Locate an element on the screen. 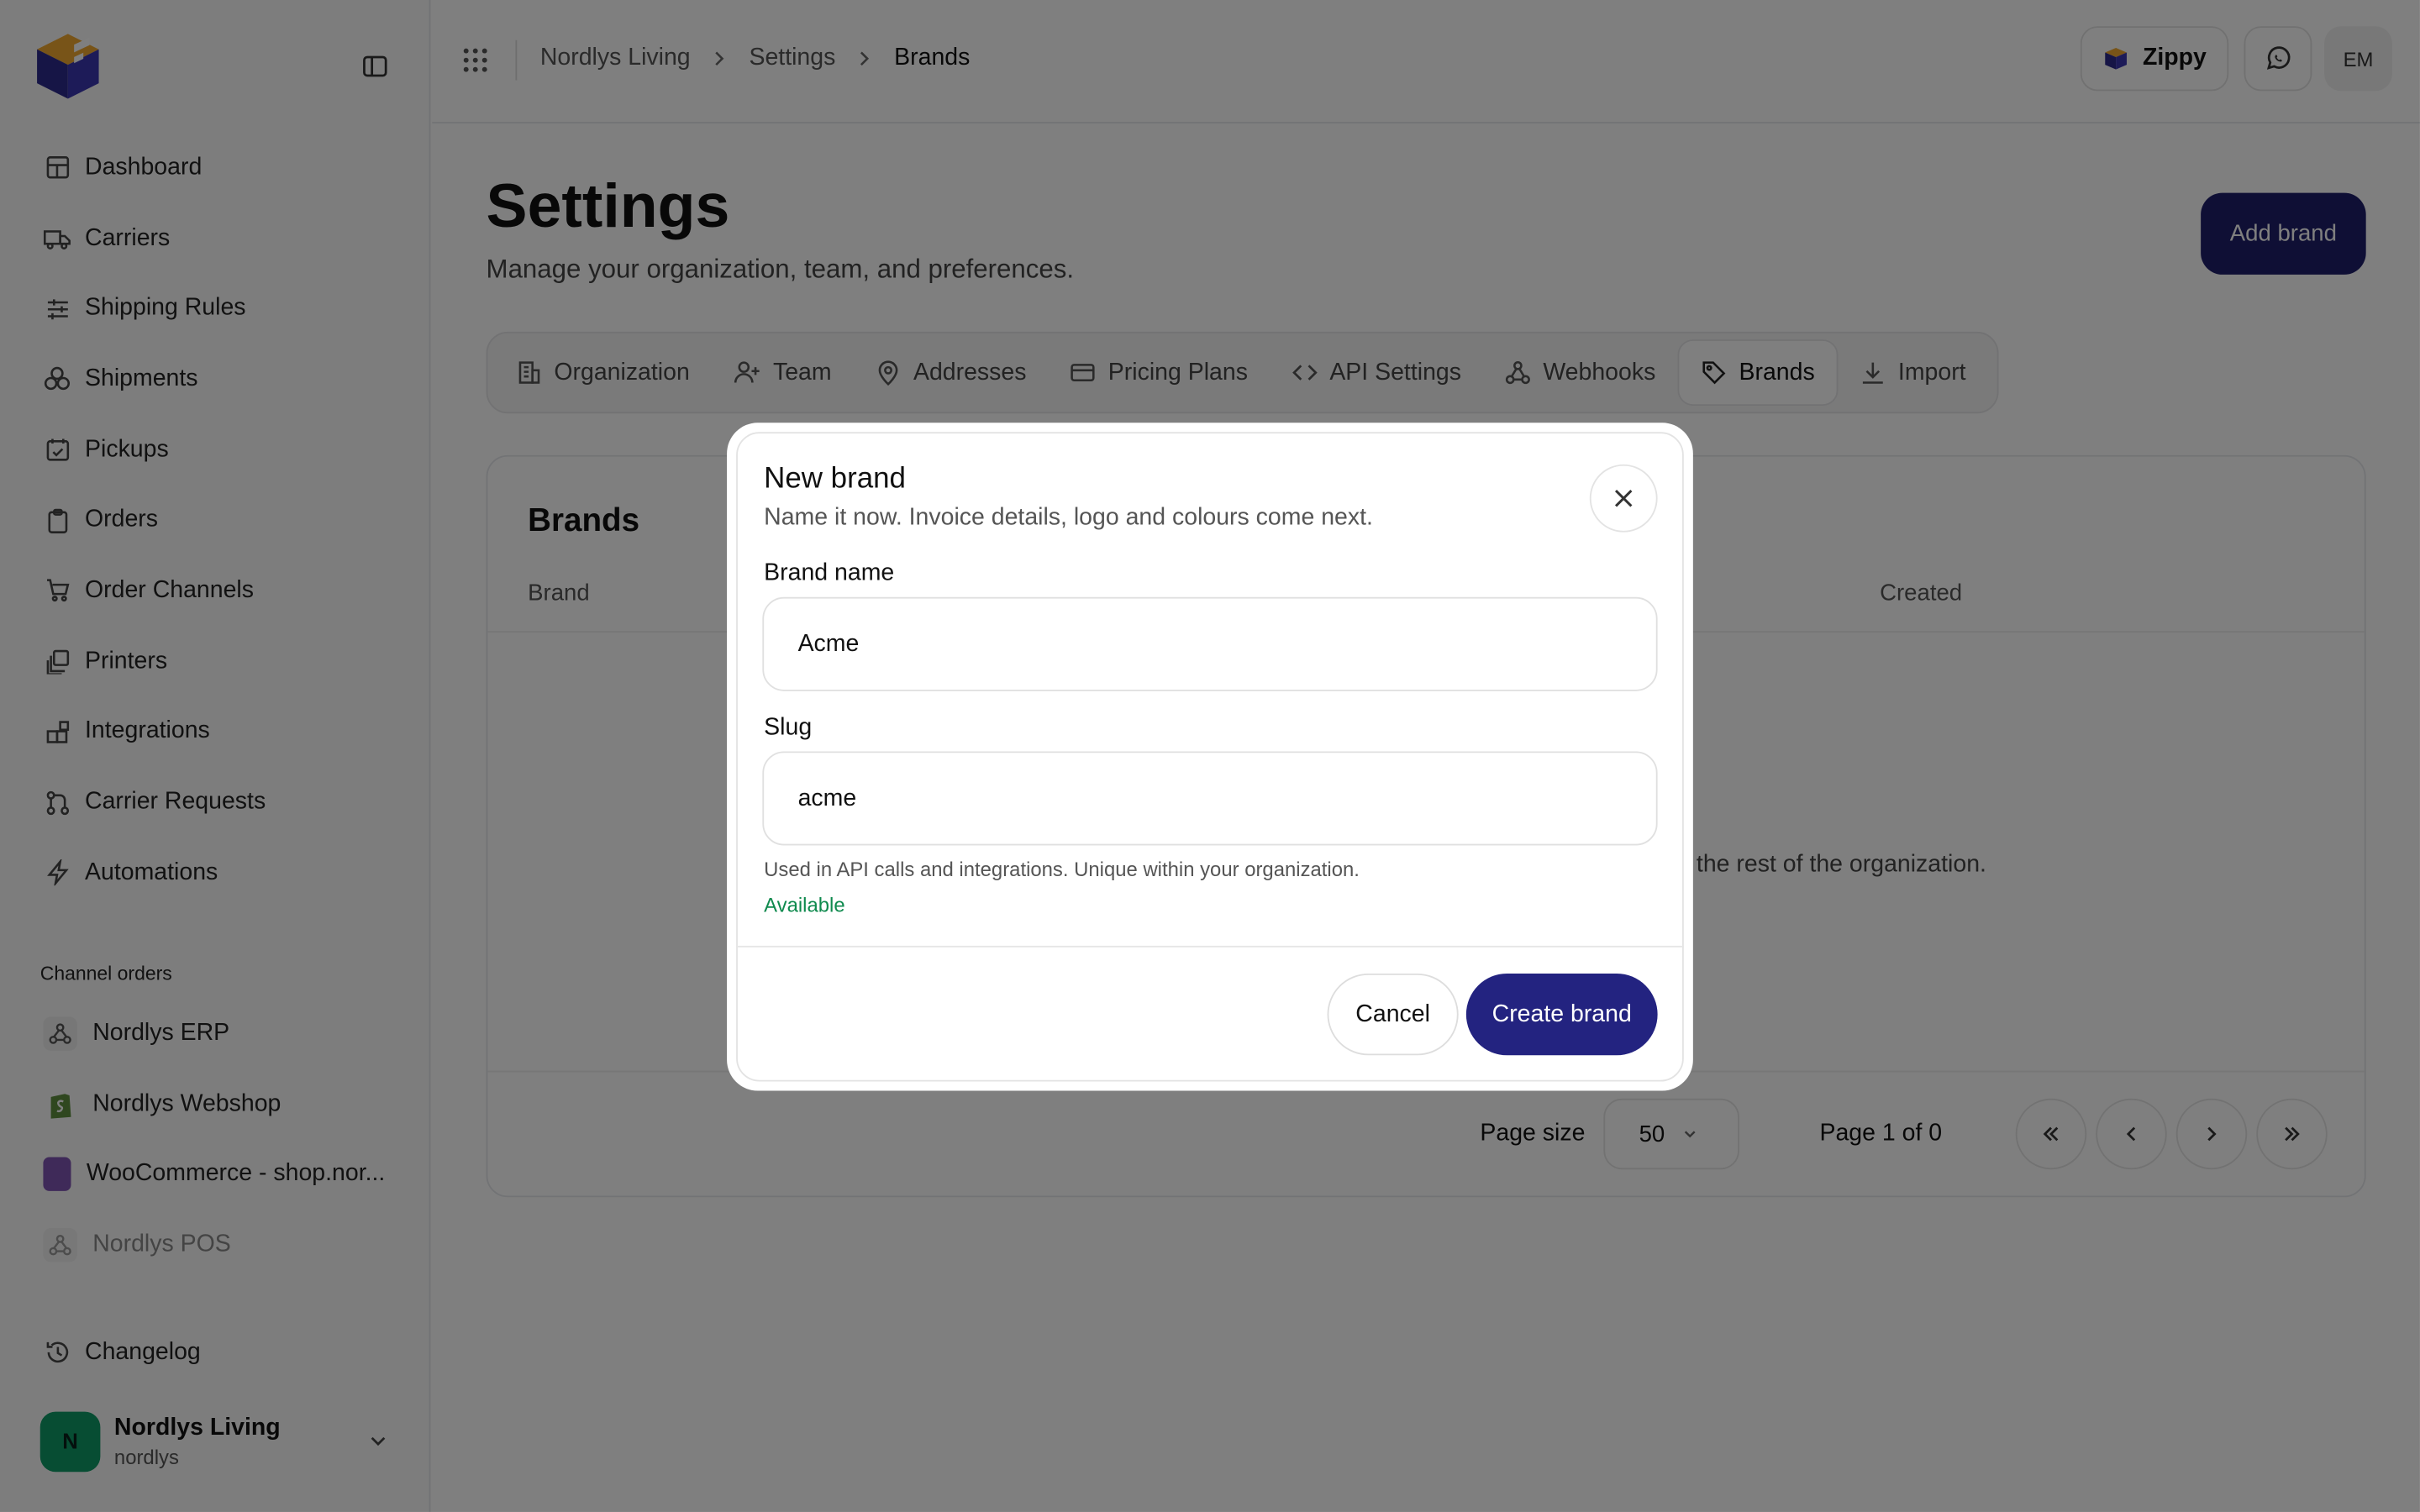  brand-name-input: Acme is located at coordinates (1210, 643).